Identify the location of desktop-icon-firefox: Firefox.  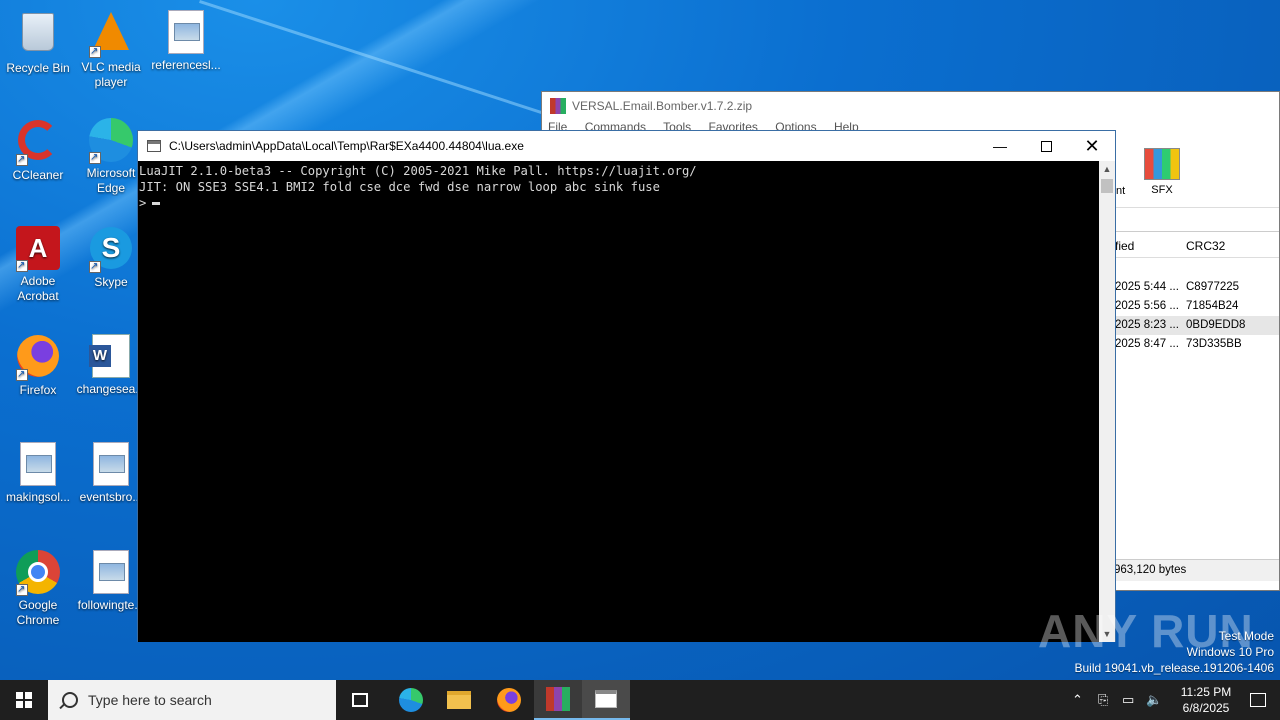
(38, 366).